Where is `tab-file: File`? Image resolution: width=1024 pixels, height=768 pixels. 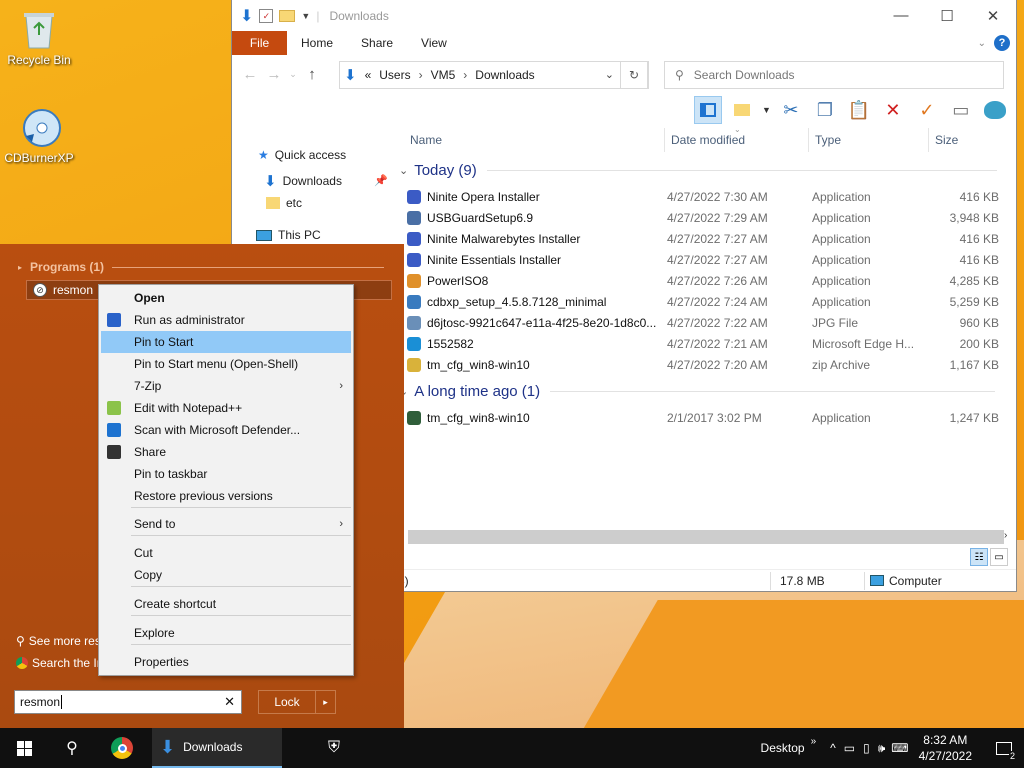 tab-file: File is located at coordinates (259, 43).